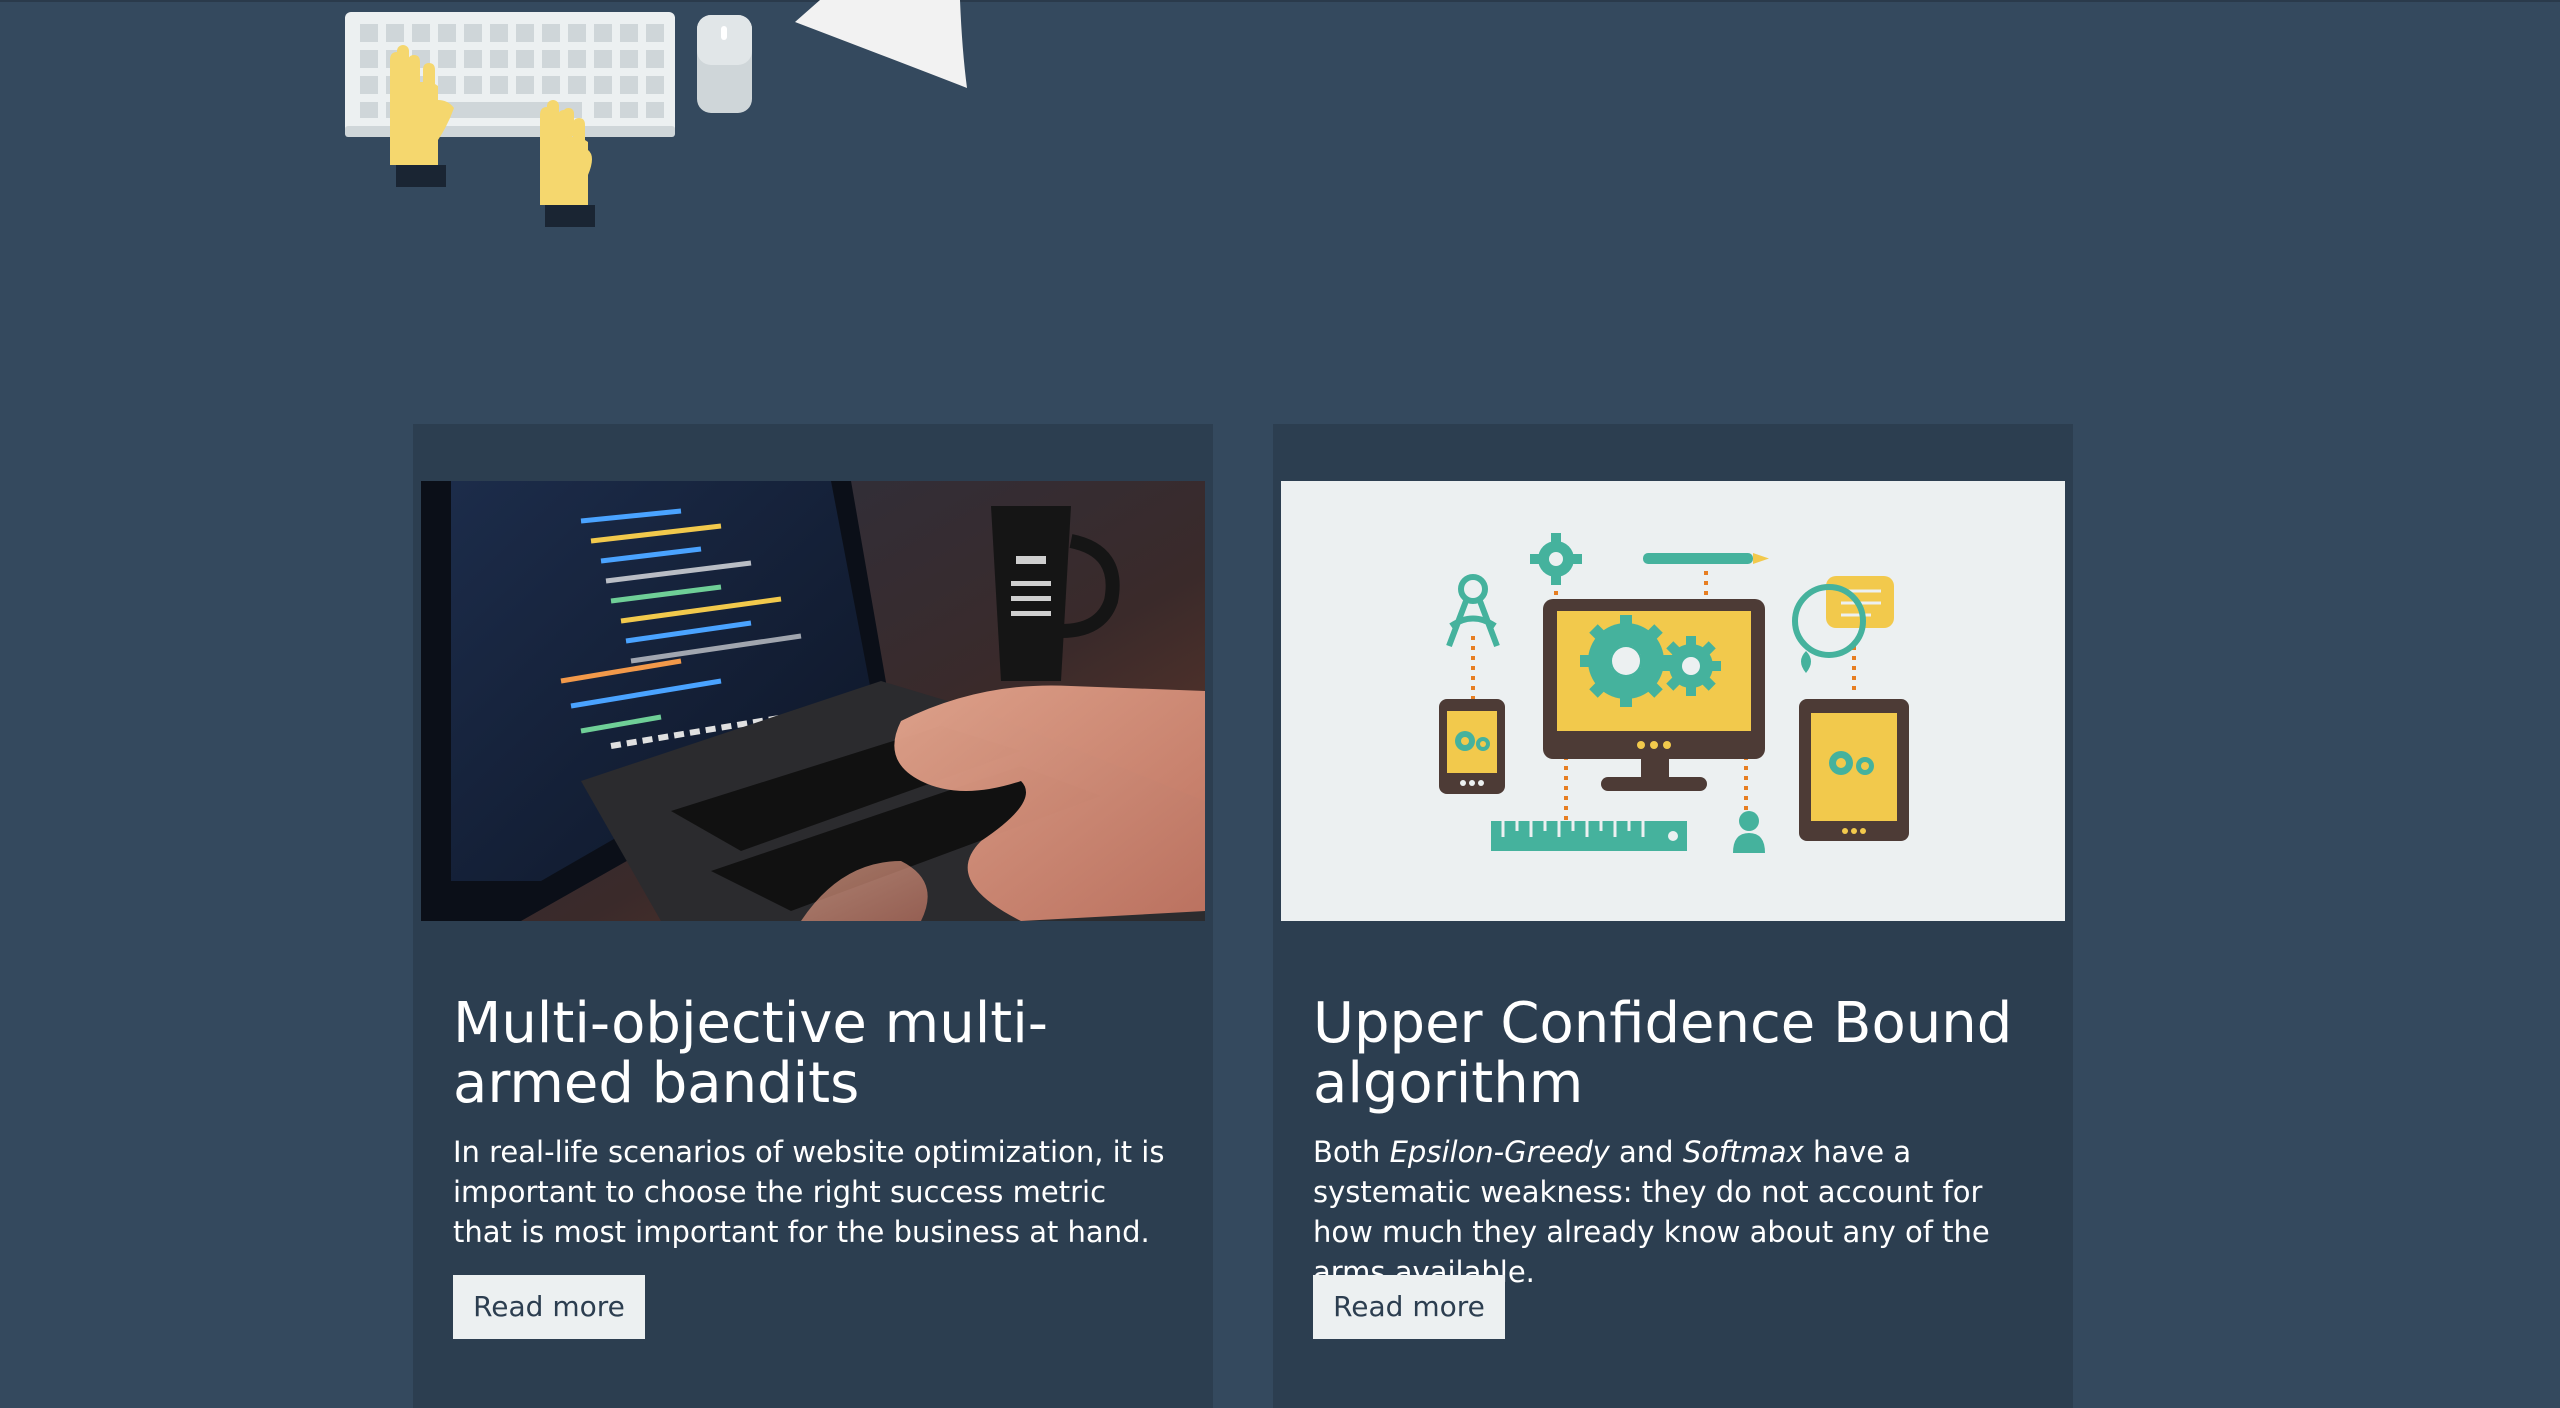 The height and width of the screenshot is (1408, 2560). I want to click on post-title: Multi-objective multi-armed bandits, so click(803, 1054).